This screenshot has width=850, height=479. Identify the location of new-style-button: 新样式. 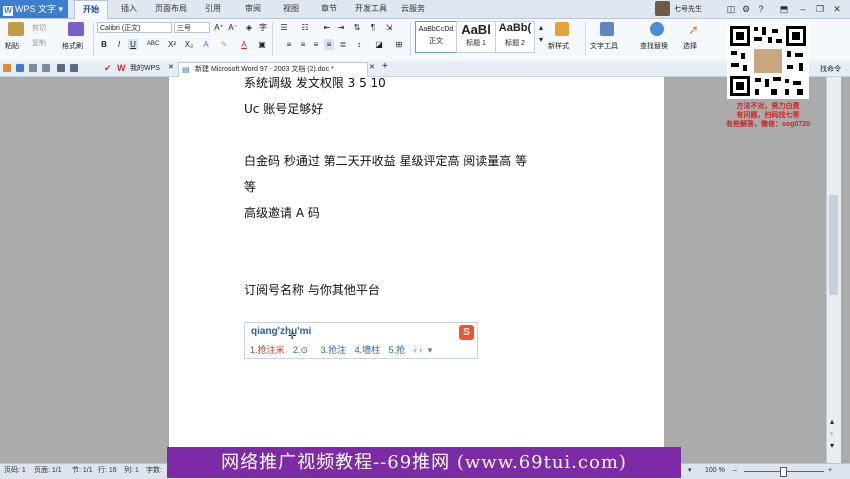
(558, 46).